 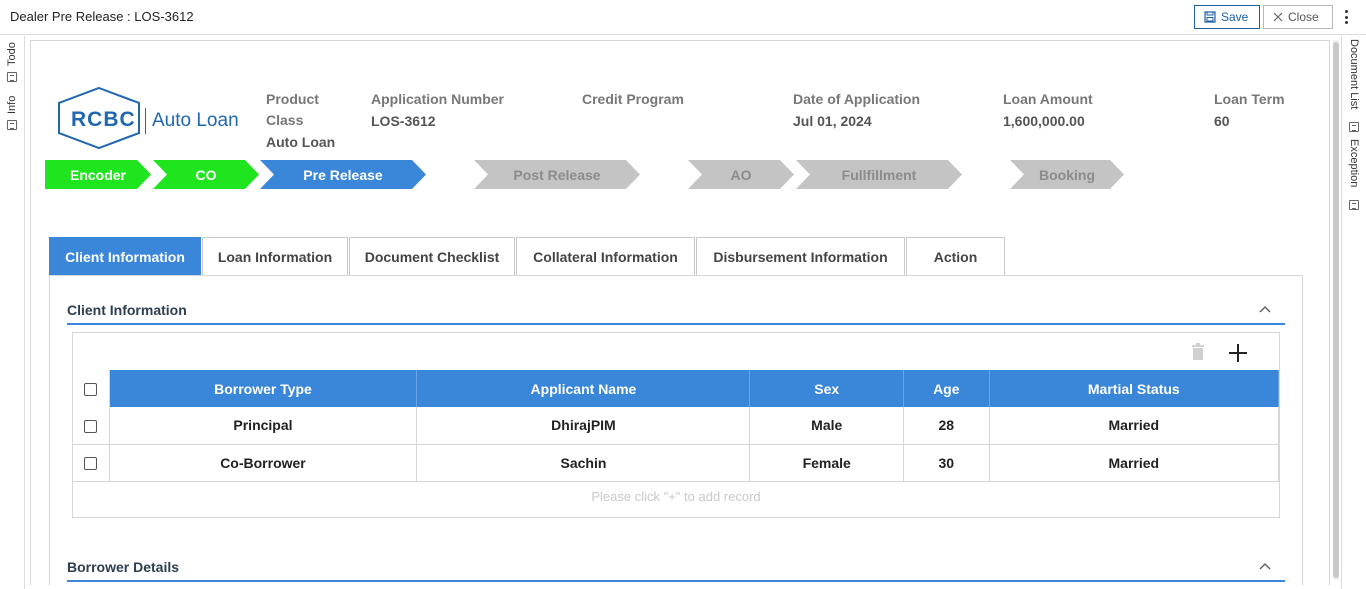 I want to click on info-tab-label: Info, so click(x=12, y=104).